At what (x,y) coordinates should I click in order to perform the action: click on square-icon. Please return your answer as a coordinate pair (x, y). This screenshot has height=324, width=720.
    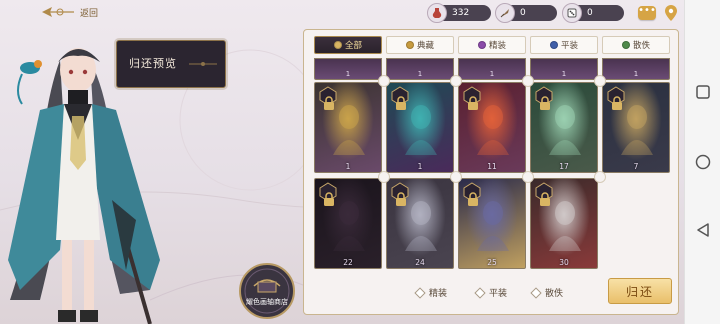
    Looking at the image, I should click on (703, 92).